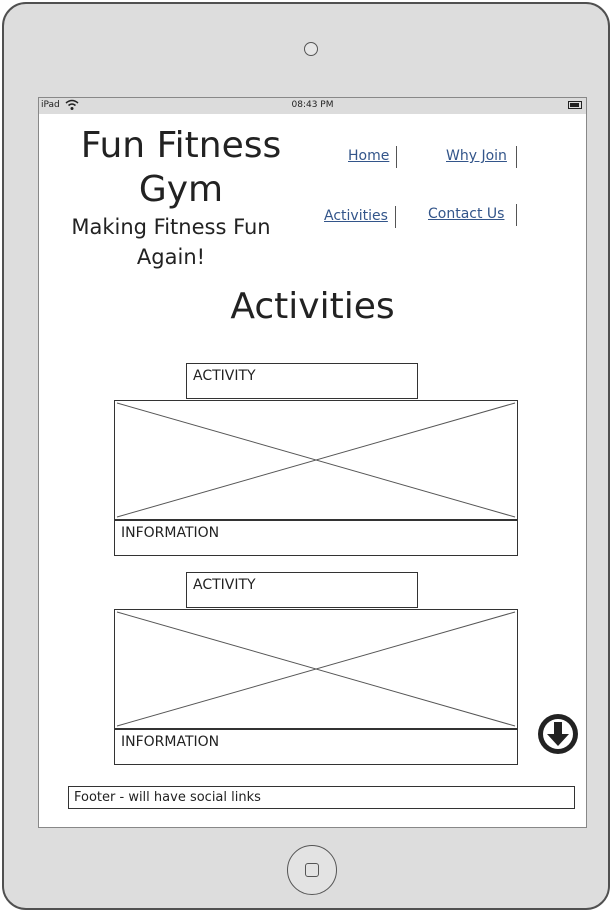 This screenshot has height=916, width=616. Describe the element at coordinates (558, 734) in the screenshot. I see `arrow-down-circle-icon` at that location.